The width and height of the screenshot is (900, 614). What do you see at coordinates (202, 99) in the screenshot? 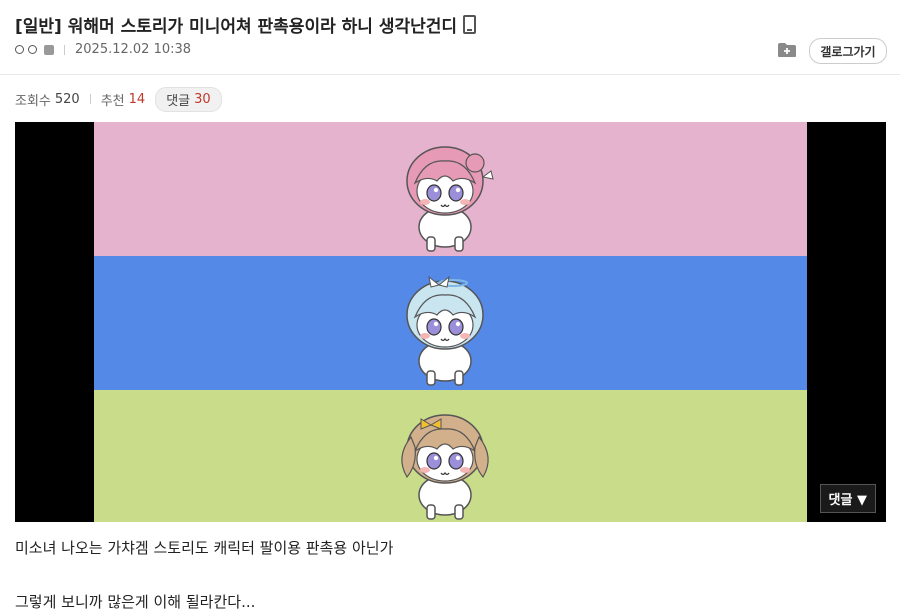
I see `reply-count: 30` at bounding box center [202, 99].